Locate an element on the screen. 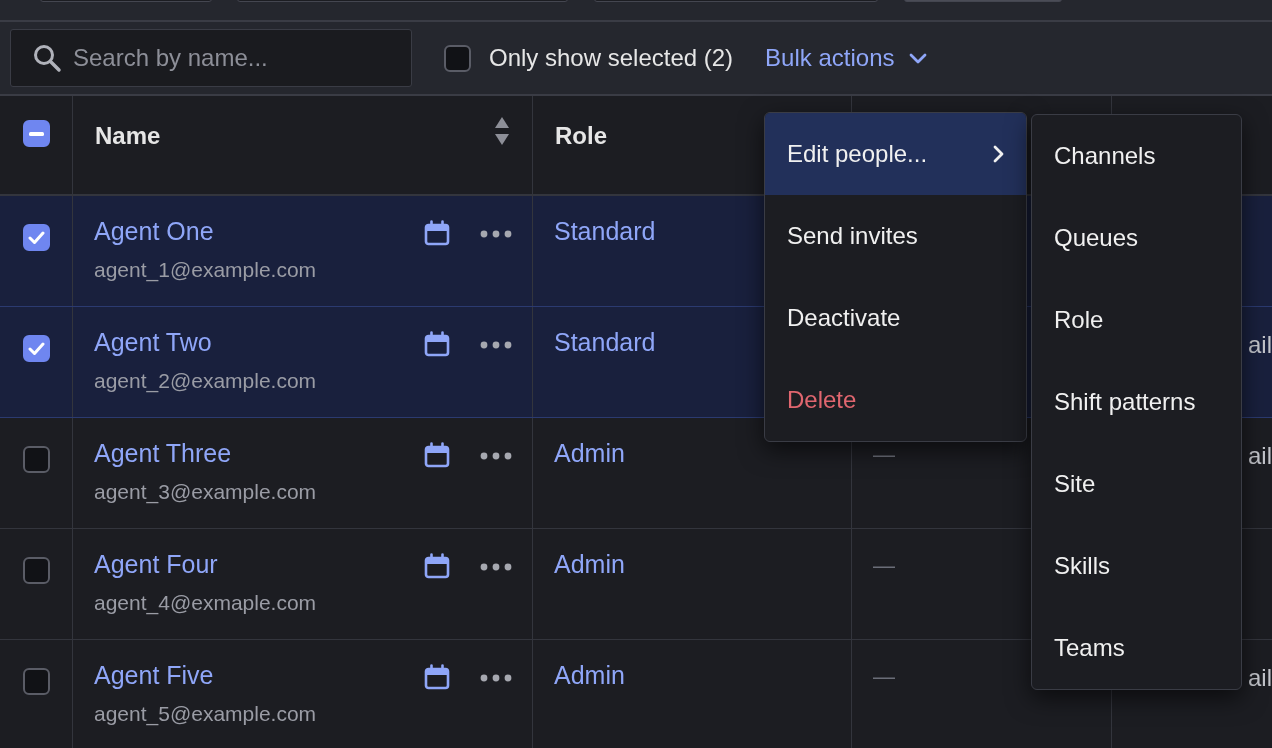 The width and height of the screenshot is (1272, 748). submenu-item: Channels is located at coordinates (1136, 156).